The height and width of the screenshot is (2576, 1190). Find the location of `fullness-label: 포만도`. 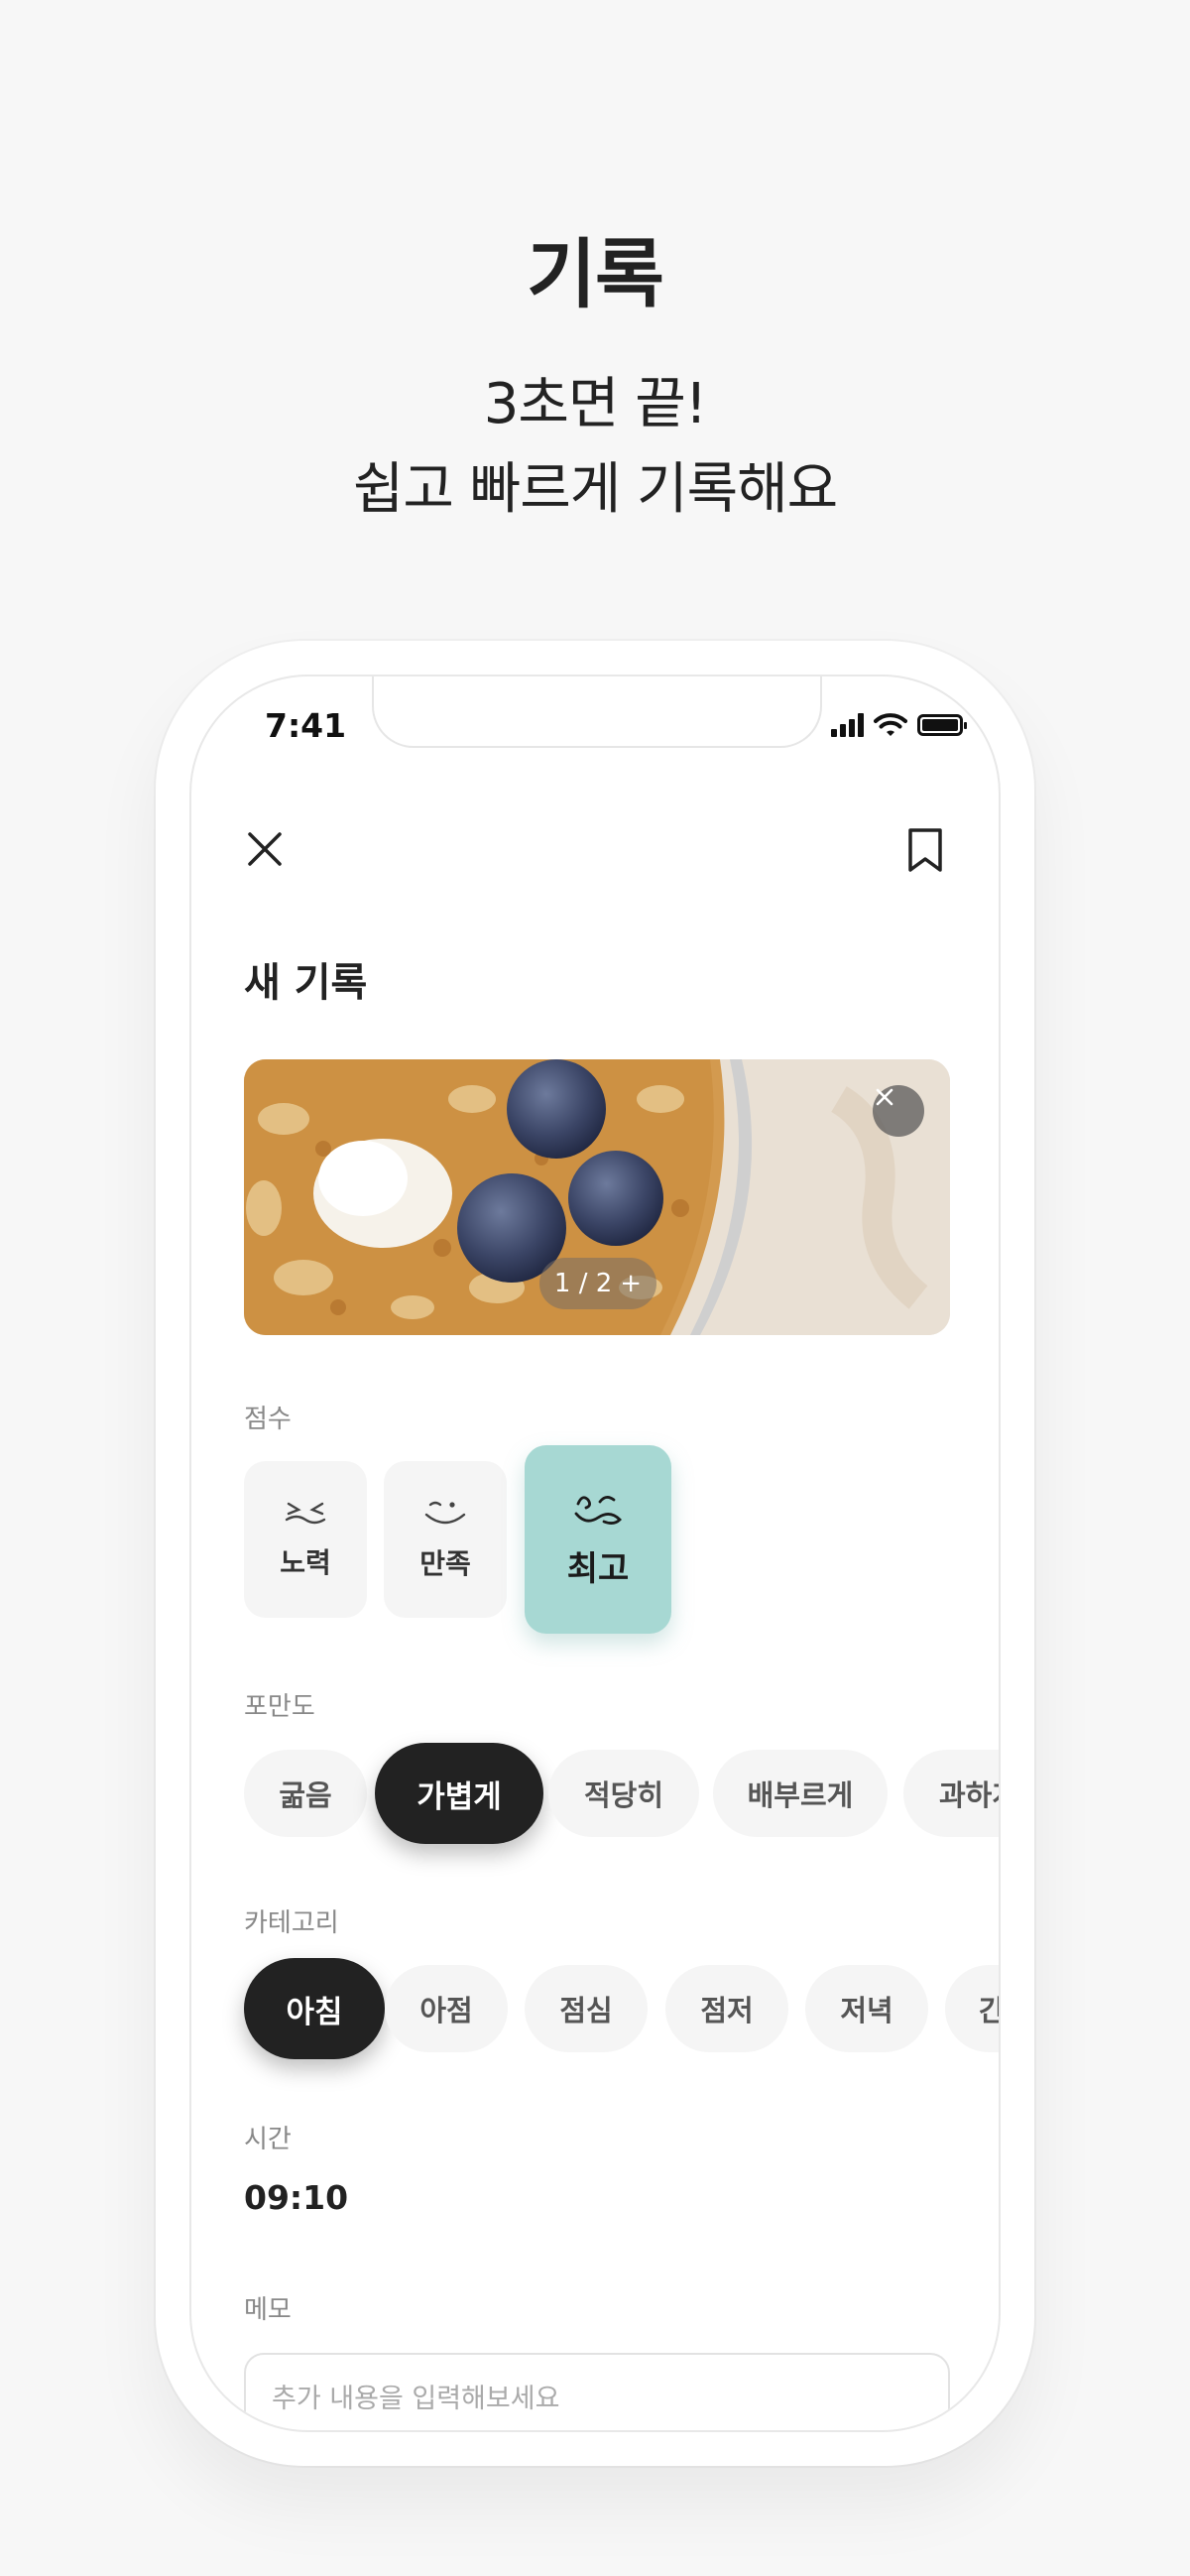

fullness-label: 포만도 is located at coordinates (279, 1707).